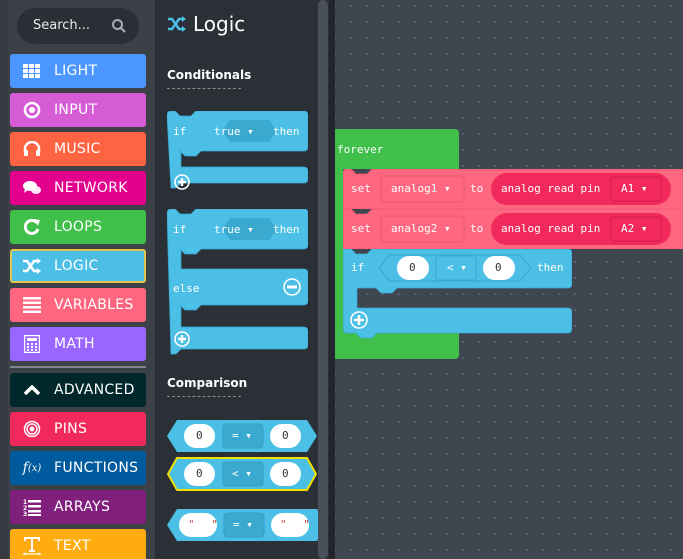 The height and width of the screenshot is (559, 683). Describe the element at coordinates (634, 228) in the screenshot. I see `pin-dropdown: A2 ▾` at that location.